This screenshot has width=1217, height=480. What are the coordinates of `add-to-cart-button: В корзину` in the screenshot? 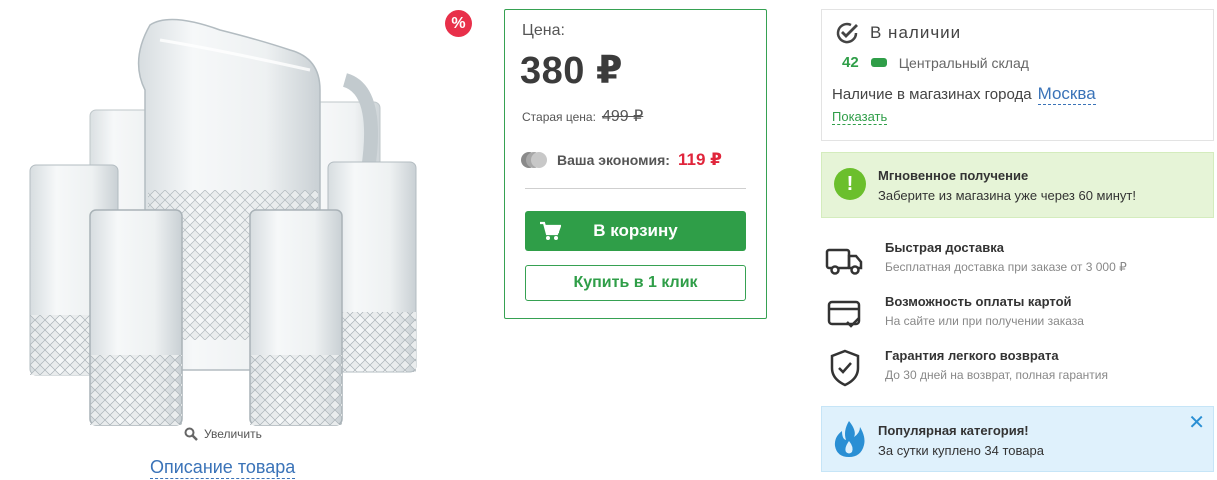 It's located at (635, 231).